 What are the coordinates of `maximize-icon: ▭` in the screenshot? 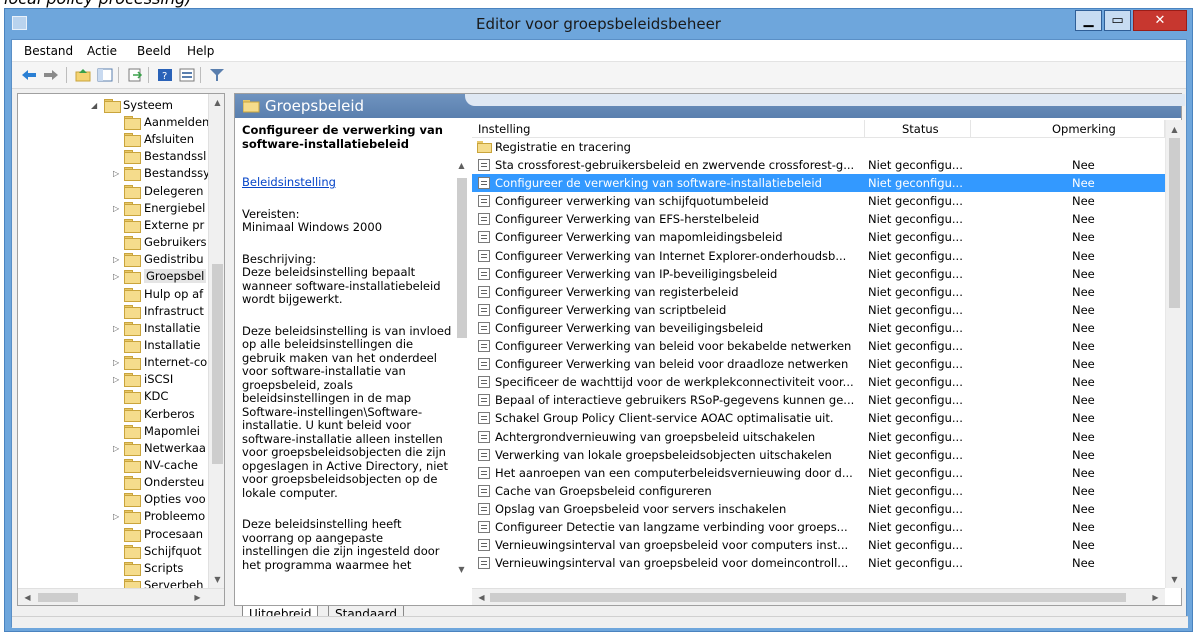 It's located at (1117, 20).